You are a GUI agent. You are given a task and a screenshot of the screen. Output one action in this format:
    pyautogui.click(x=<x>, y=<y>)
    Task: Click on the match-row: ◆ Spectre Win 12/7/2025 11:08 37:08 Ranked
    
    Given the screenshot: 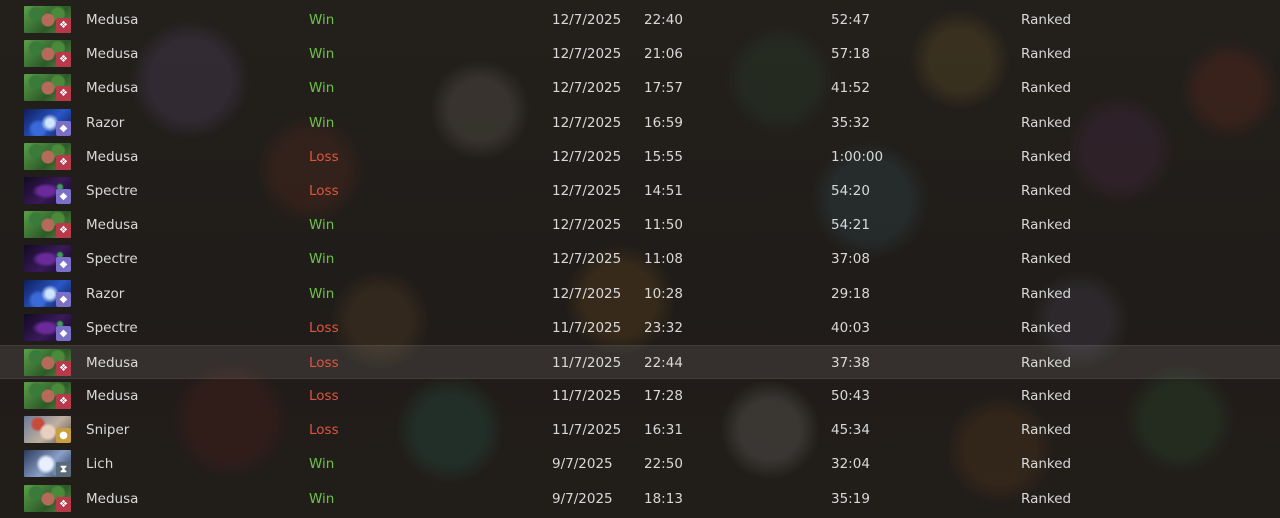 What is the action you would take?
    pyautogui.click(x=640, y=259)
    